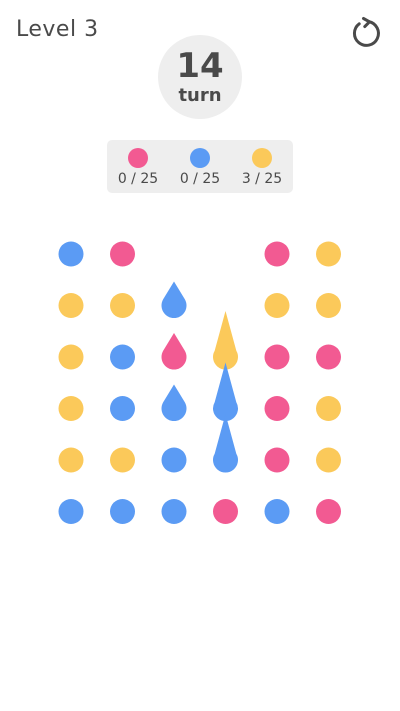  I want to click on board-dot-yellow-spike, so click(225, 340).